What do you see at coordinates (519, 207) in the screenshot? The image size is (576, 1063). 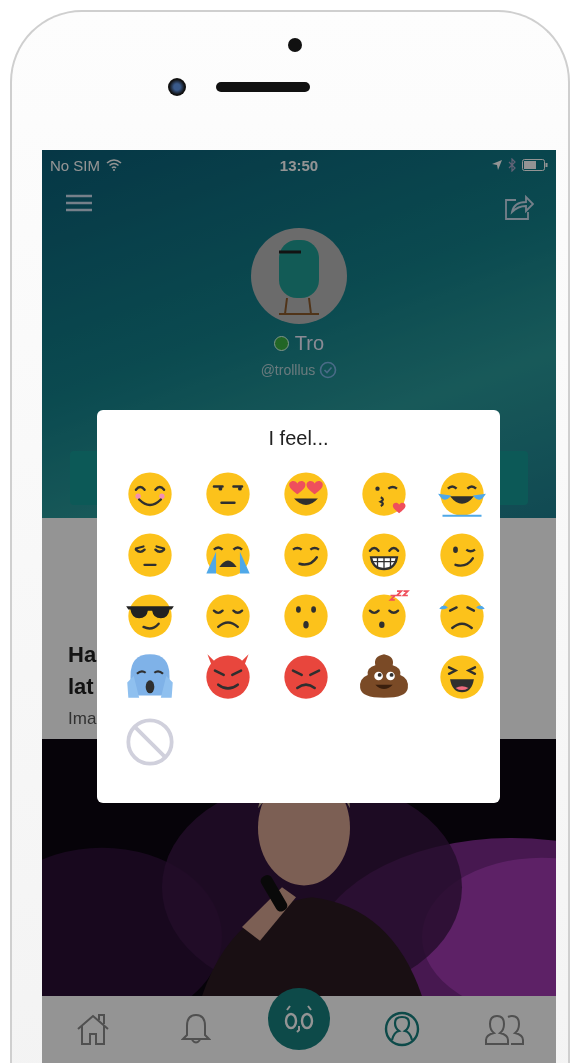 I see `share-icon` at bounding box center [519, 207].